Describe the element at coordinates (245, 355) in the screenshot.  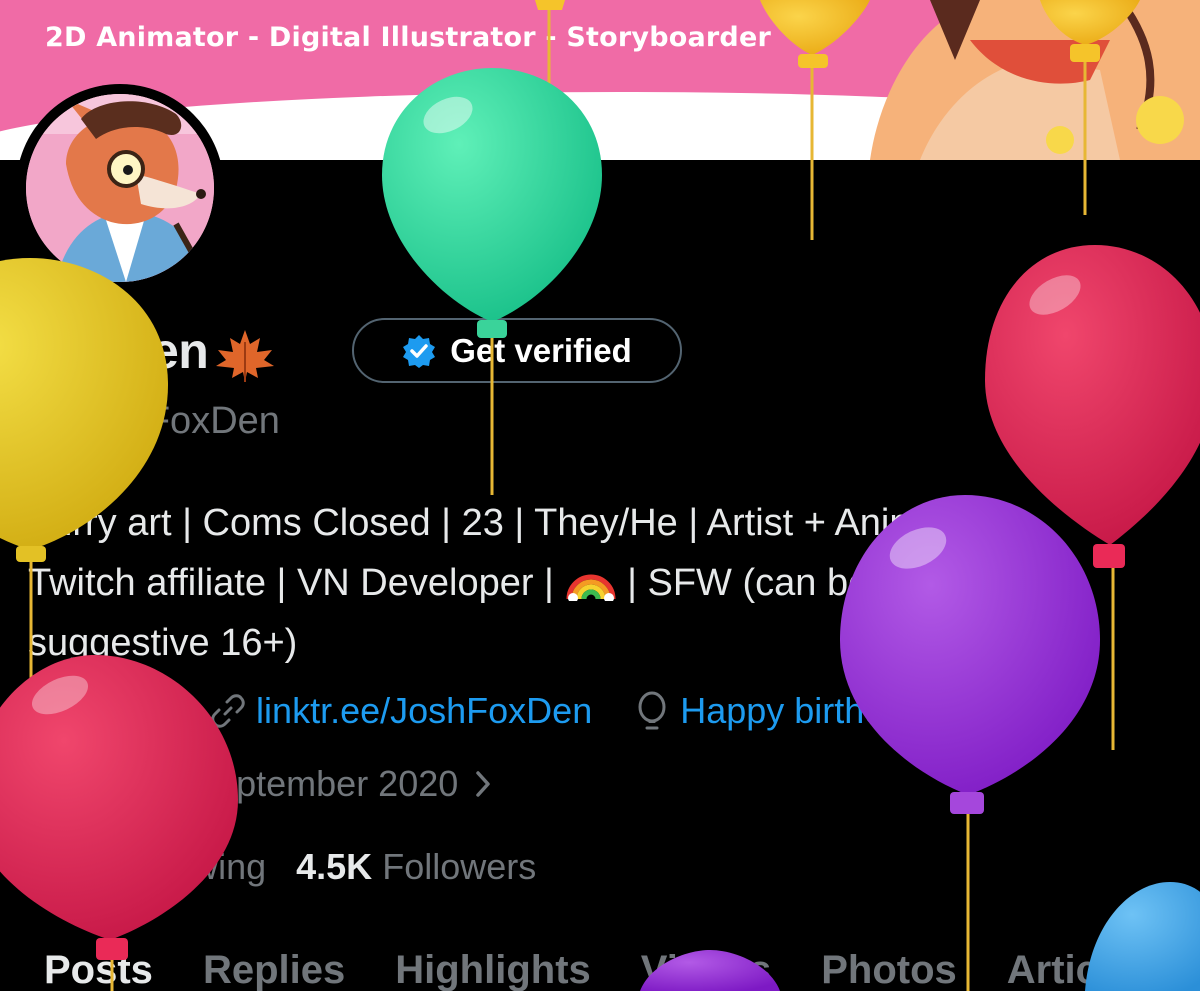
I see `maple-leaf-icon` at that location.